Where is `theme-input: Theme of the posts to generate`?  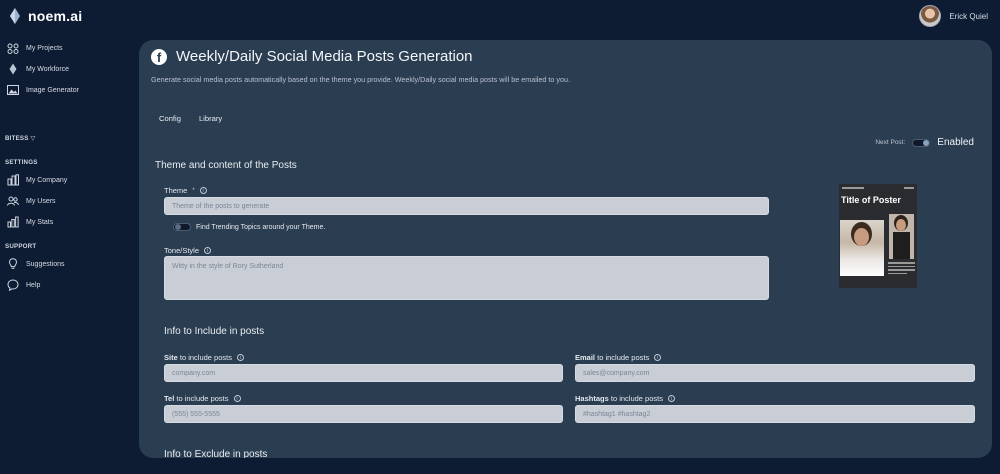
theme-input: Theme of the posts to generate is located at coordinates (466, 206).